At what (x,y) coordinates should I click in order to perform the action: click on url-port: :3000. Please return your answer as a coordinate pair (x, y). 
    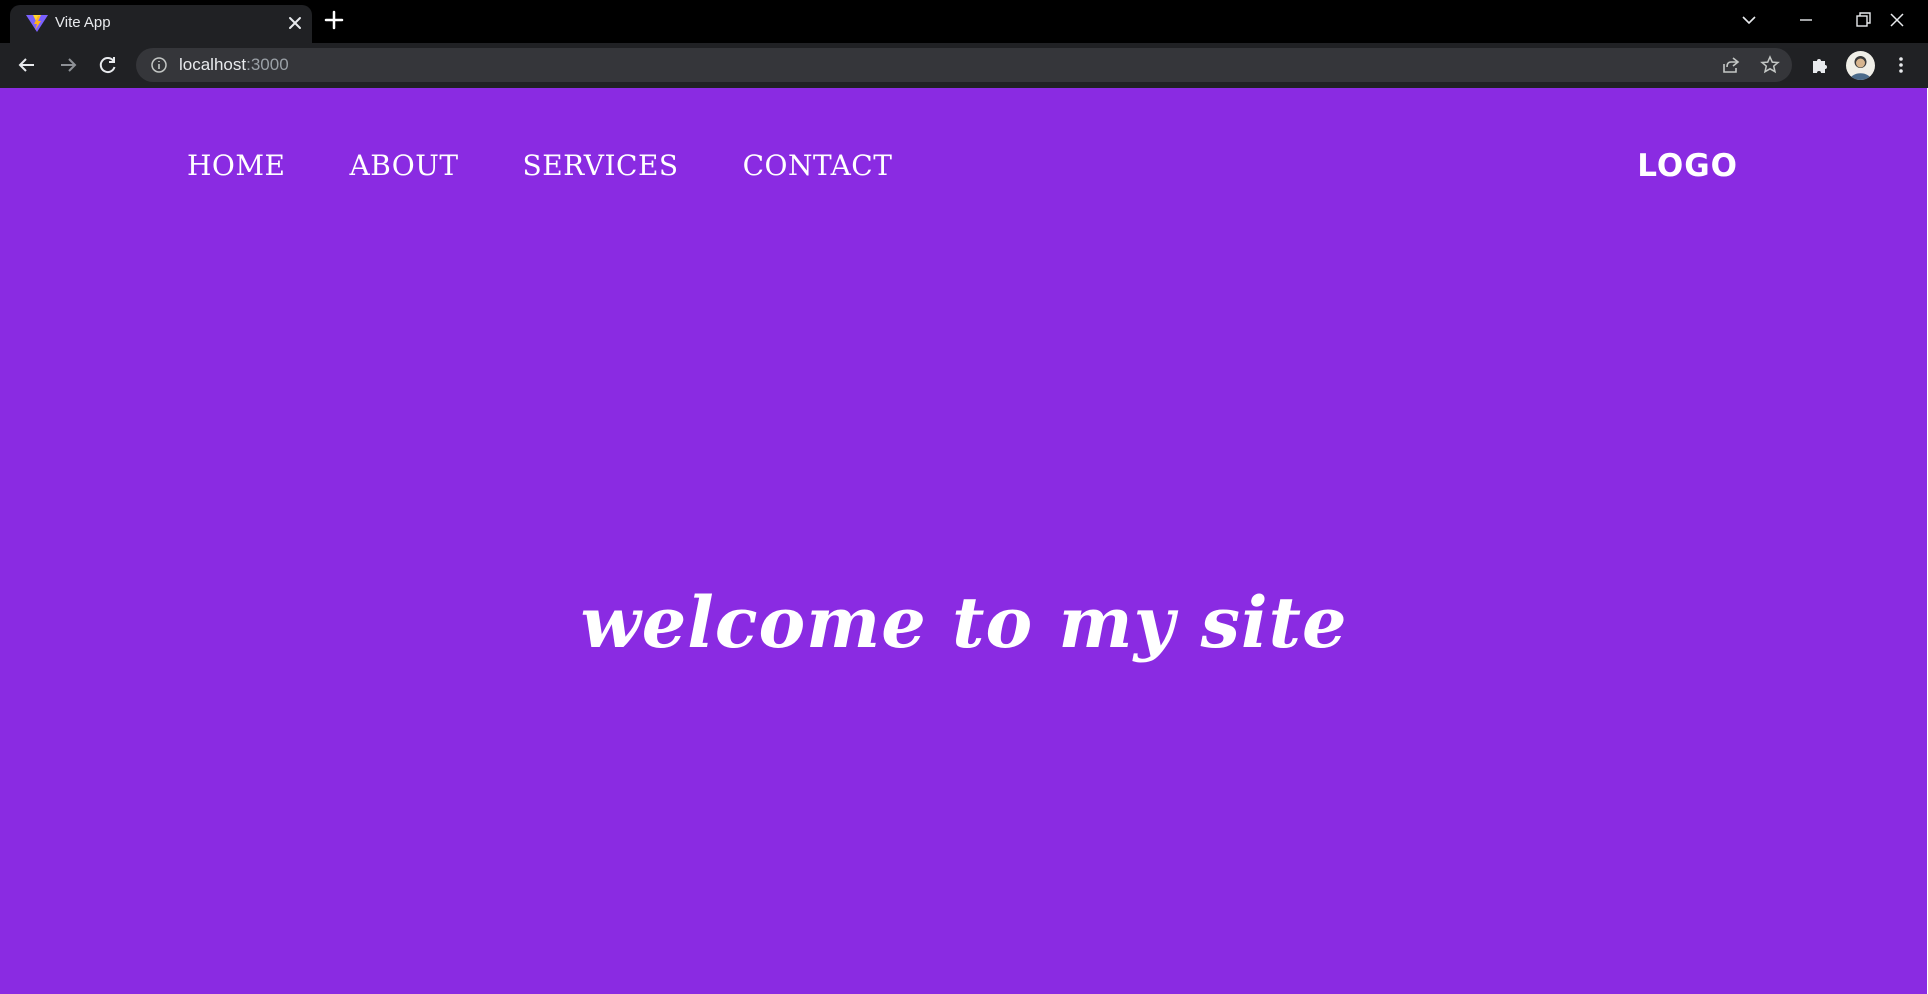
    Looking at the image, I should click on (267, 64).